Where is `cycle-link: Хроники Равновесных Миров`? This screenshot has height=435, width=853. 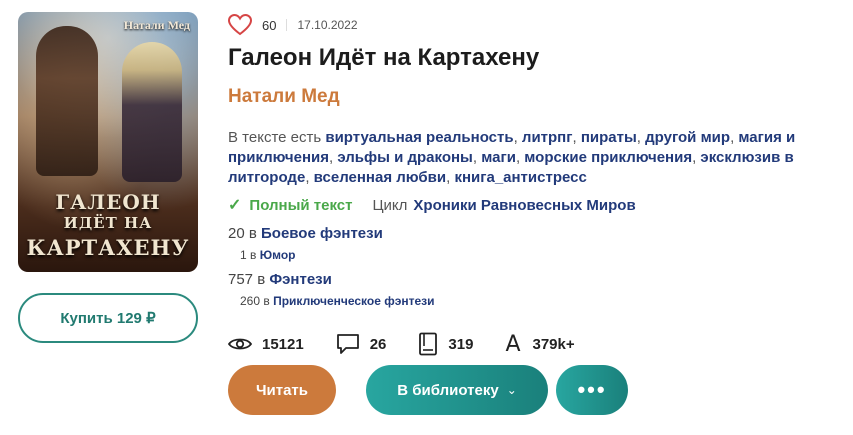 cycle-link: Хроники Равновесных Миров is located at coordinates (524, 205).